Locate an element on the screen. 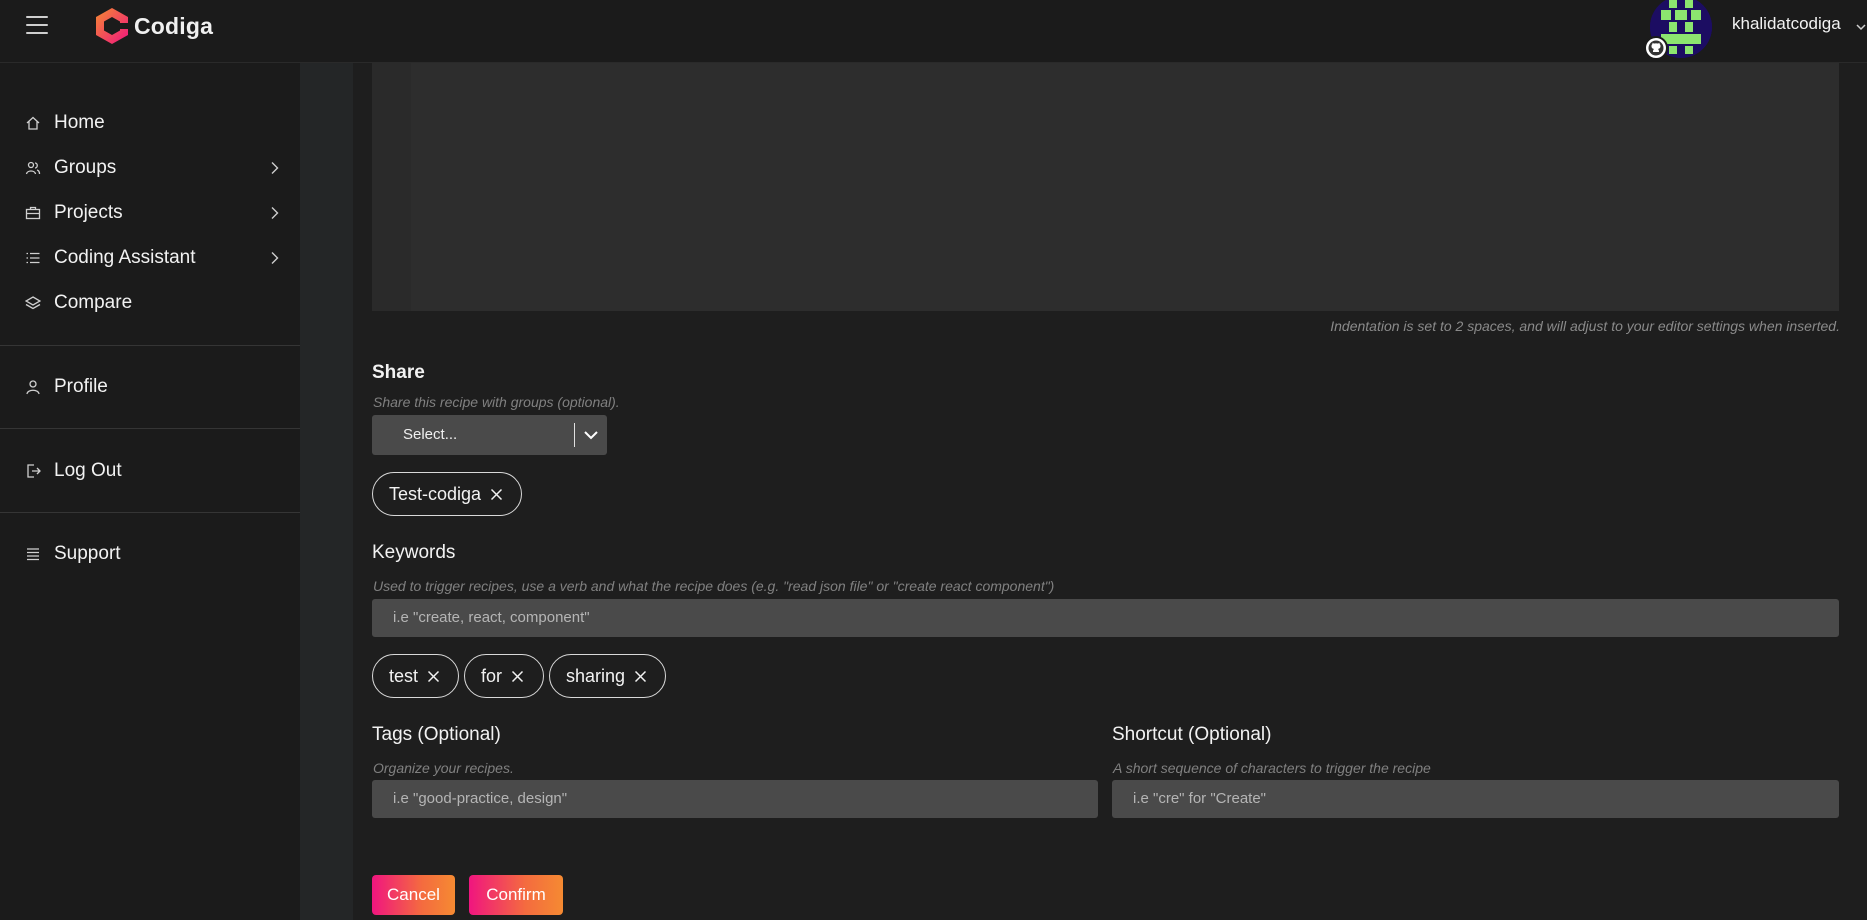 The image size is (1867, 920). support-icon is located at coordinates (33, 554).